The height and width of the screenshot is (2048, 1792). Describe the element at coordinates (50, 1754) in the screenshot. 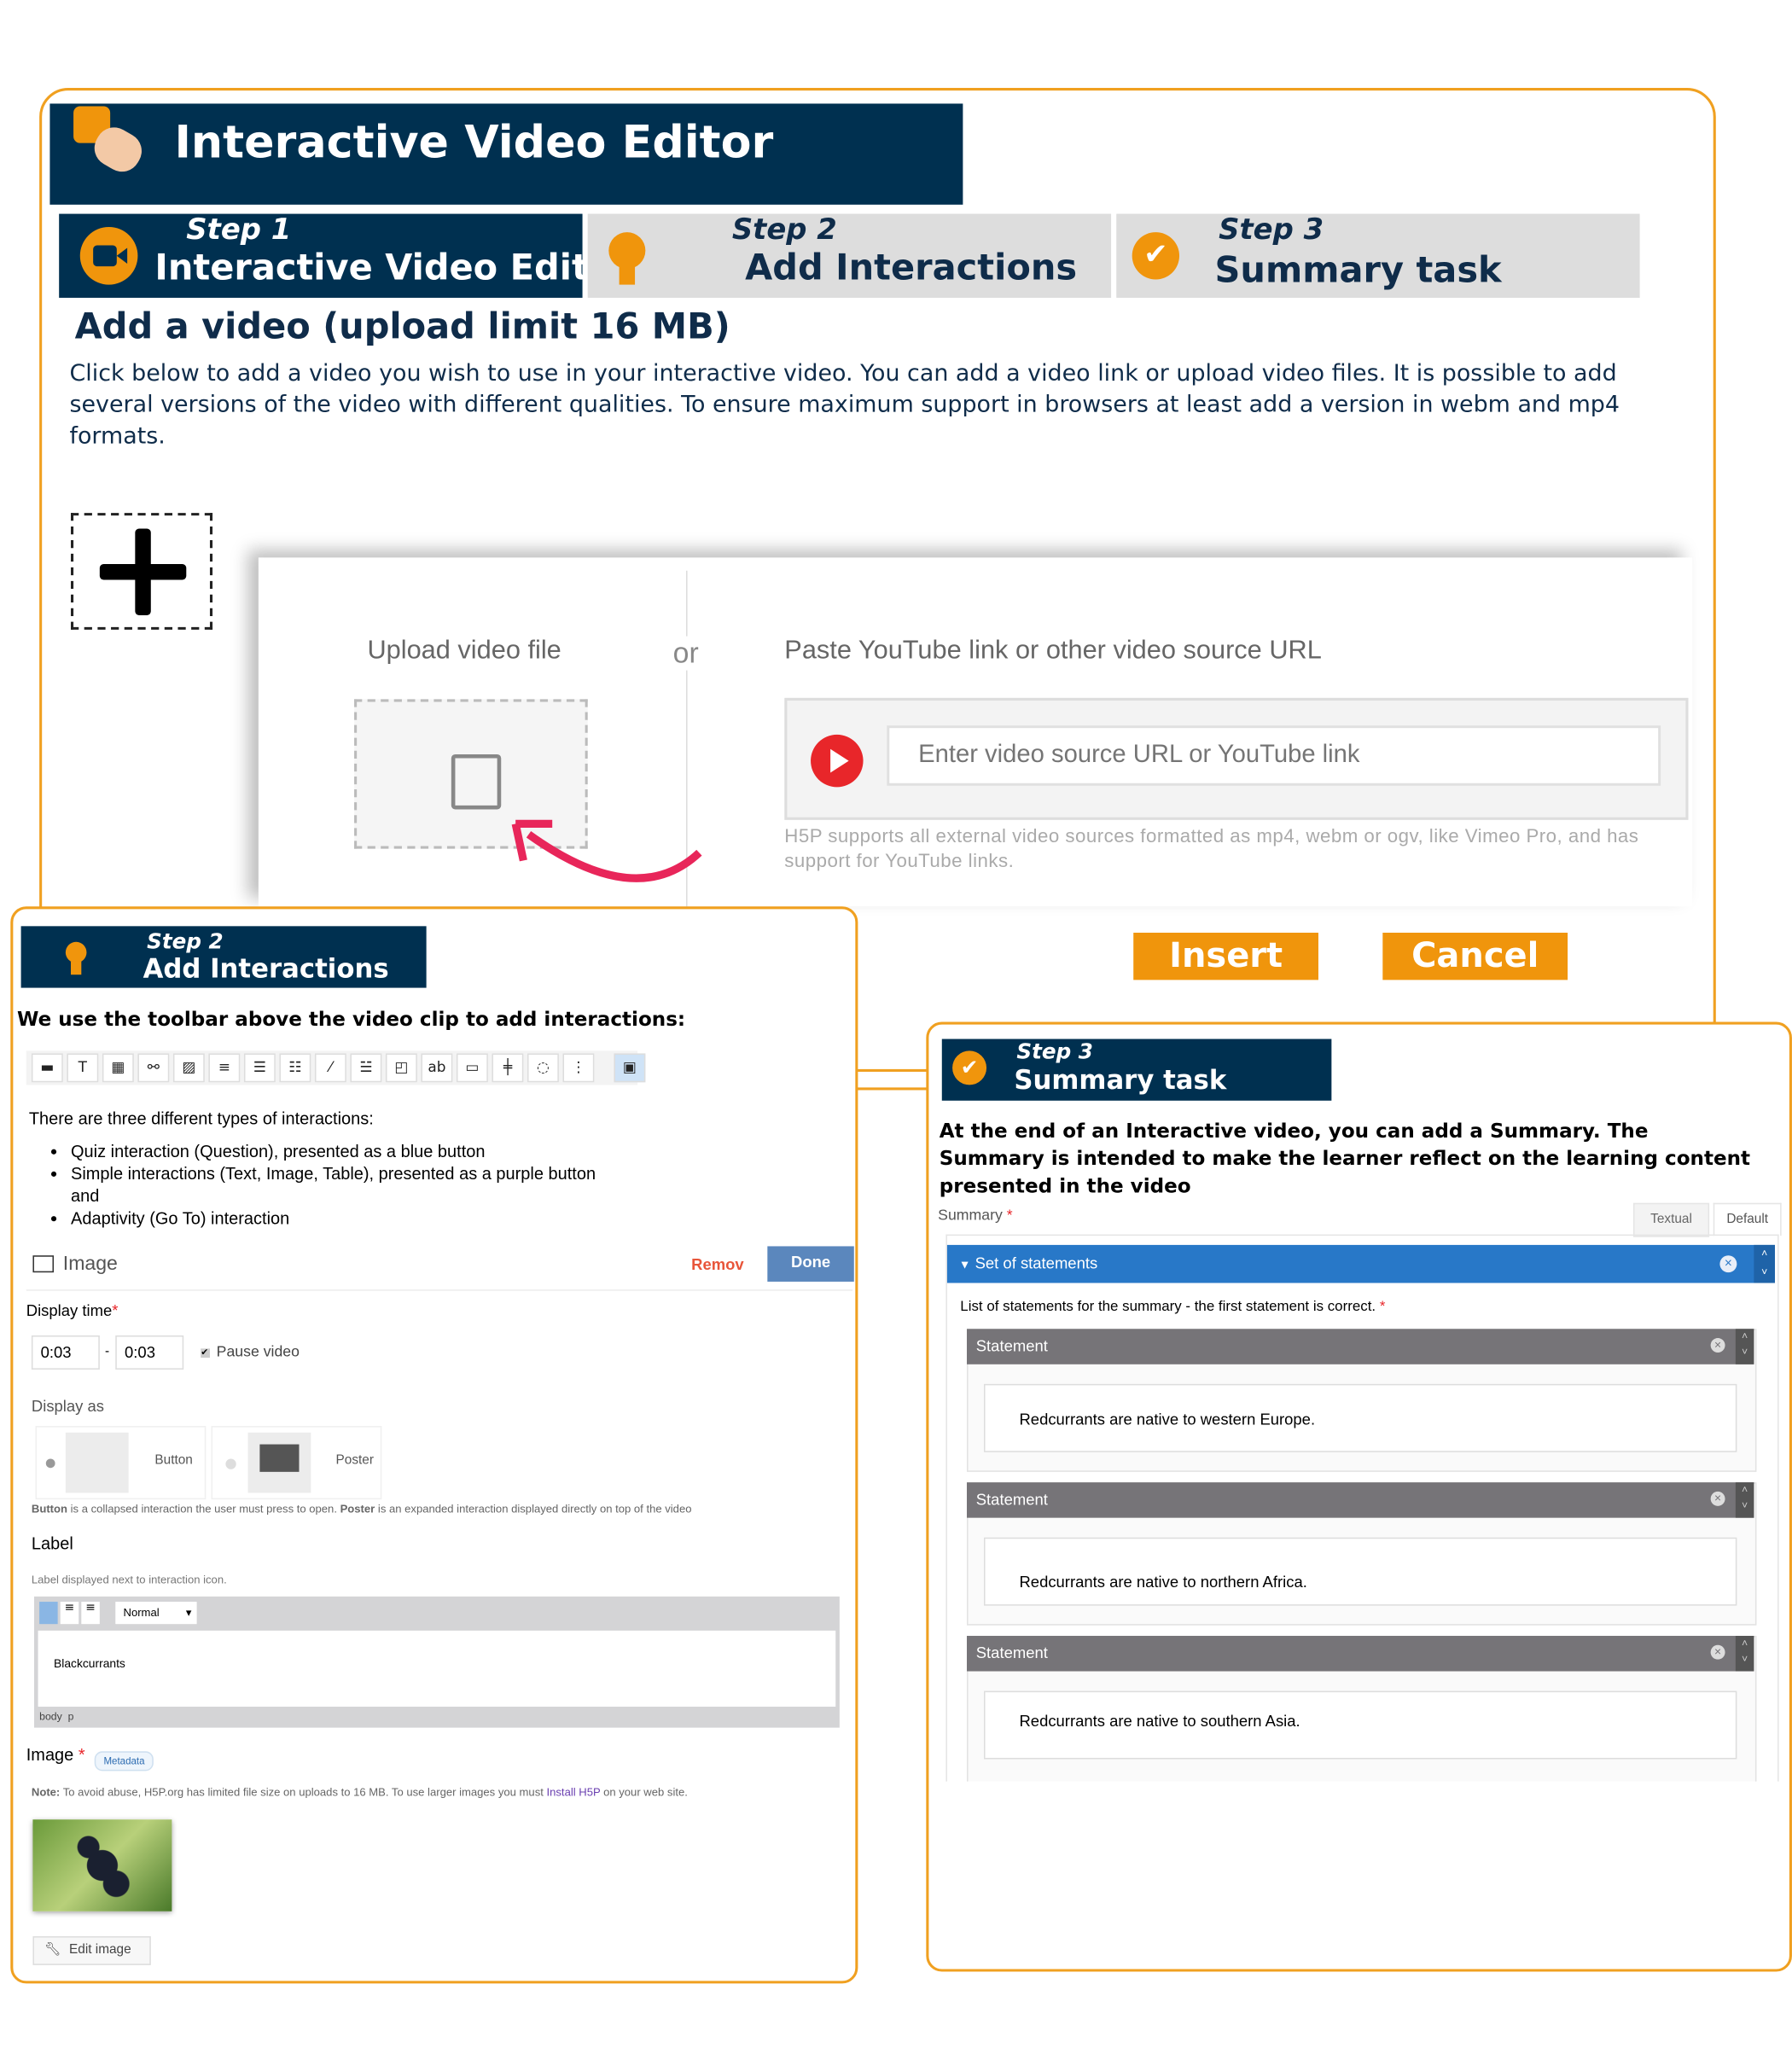

I see `label-text: Image` at that location.